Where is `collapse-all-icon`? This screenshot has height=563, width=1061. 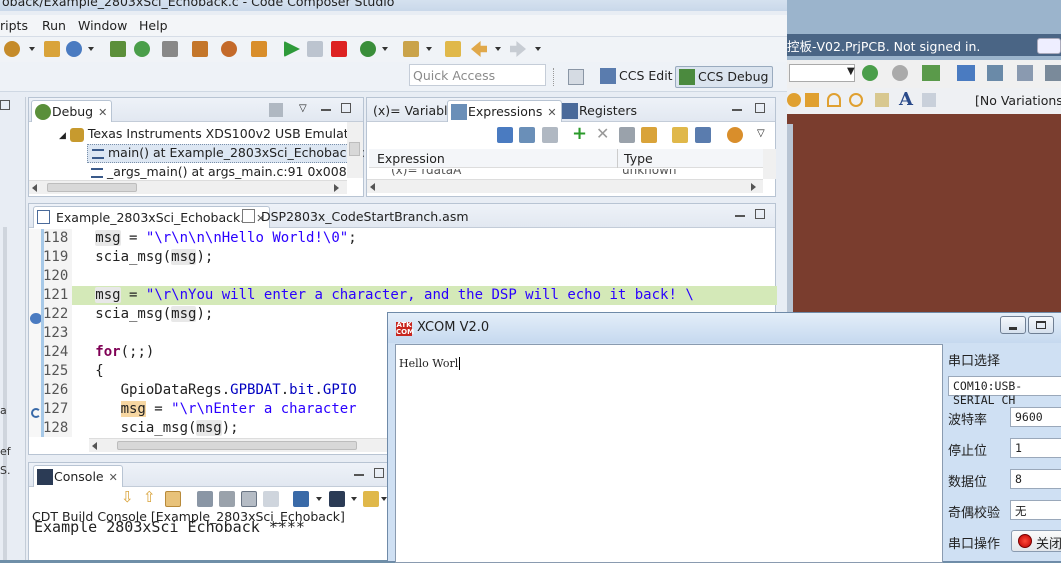 collapse-all-icon is located at coordinates (505, 135).